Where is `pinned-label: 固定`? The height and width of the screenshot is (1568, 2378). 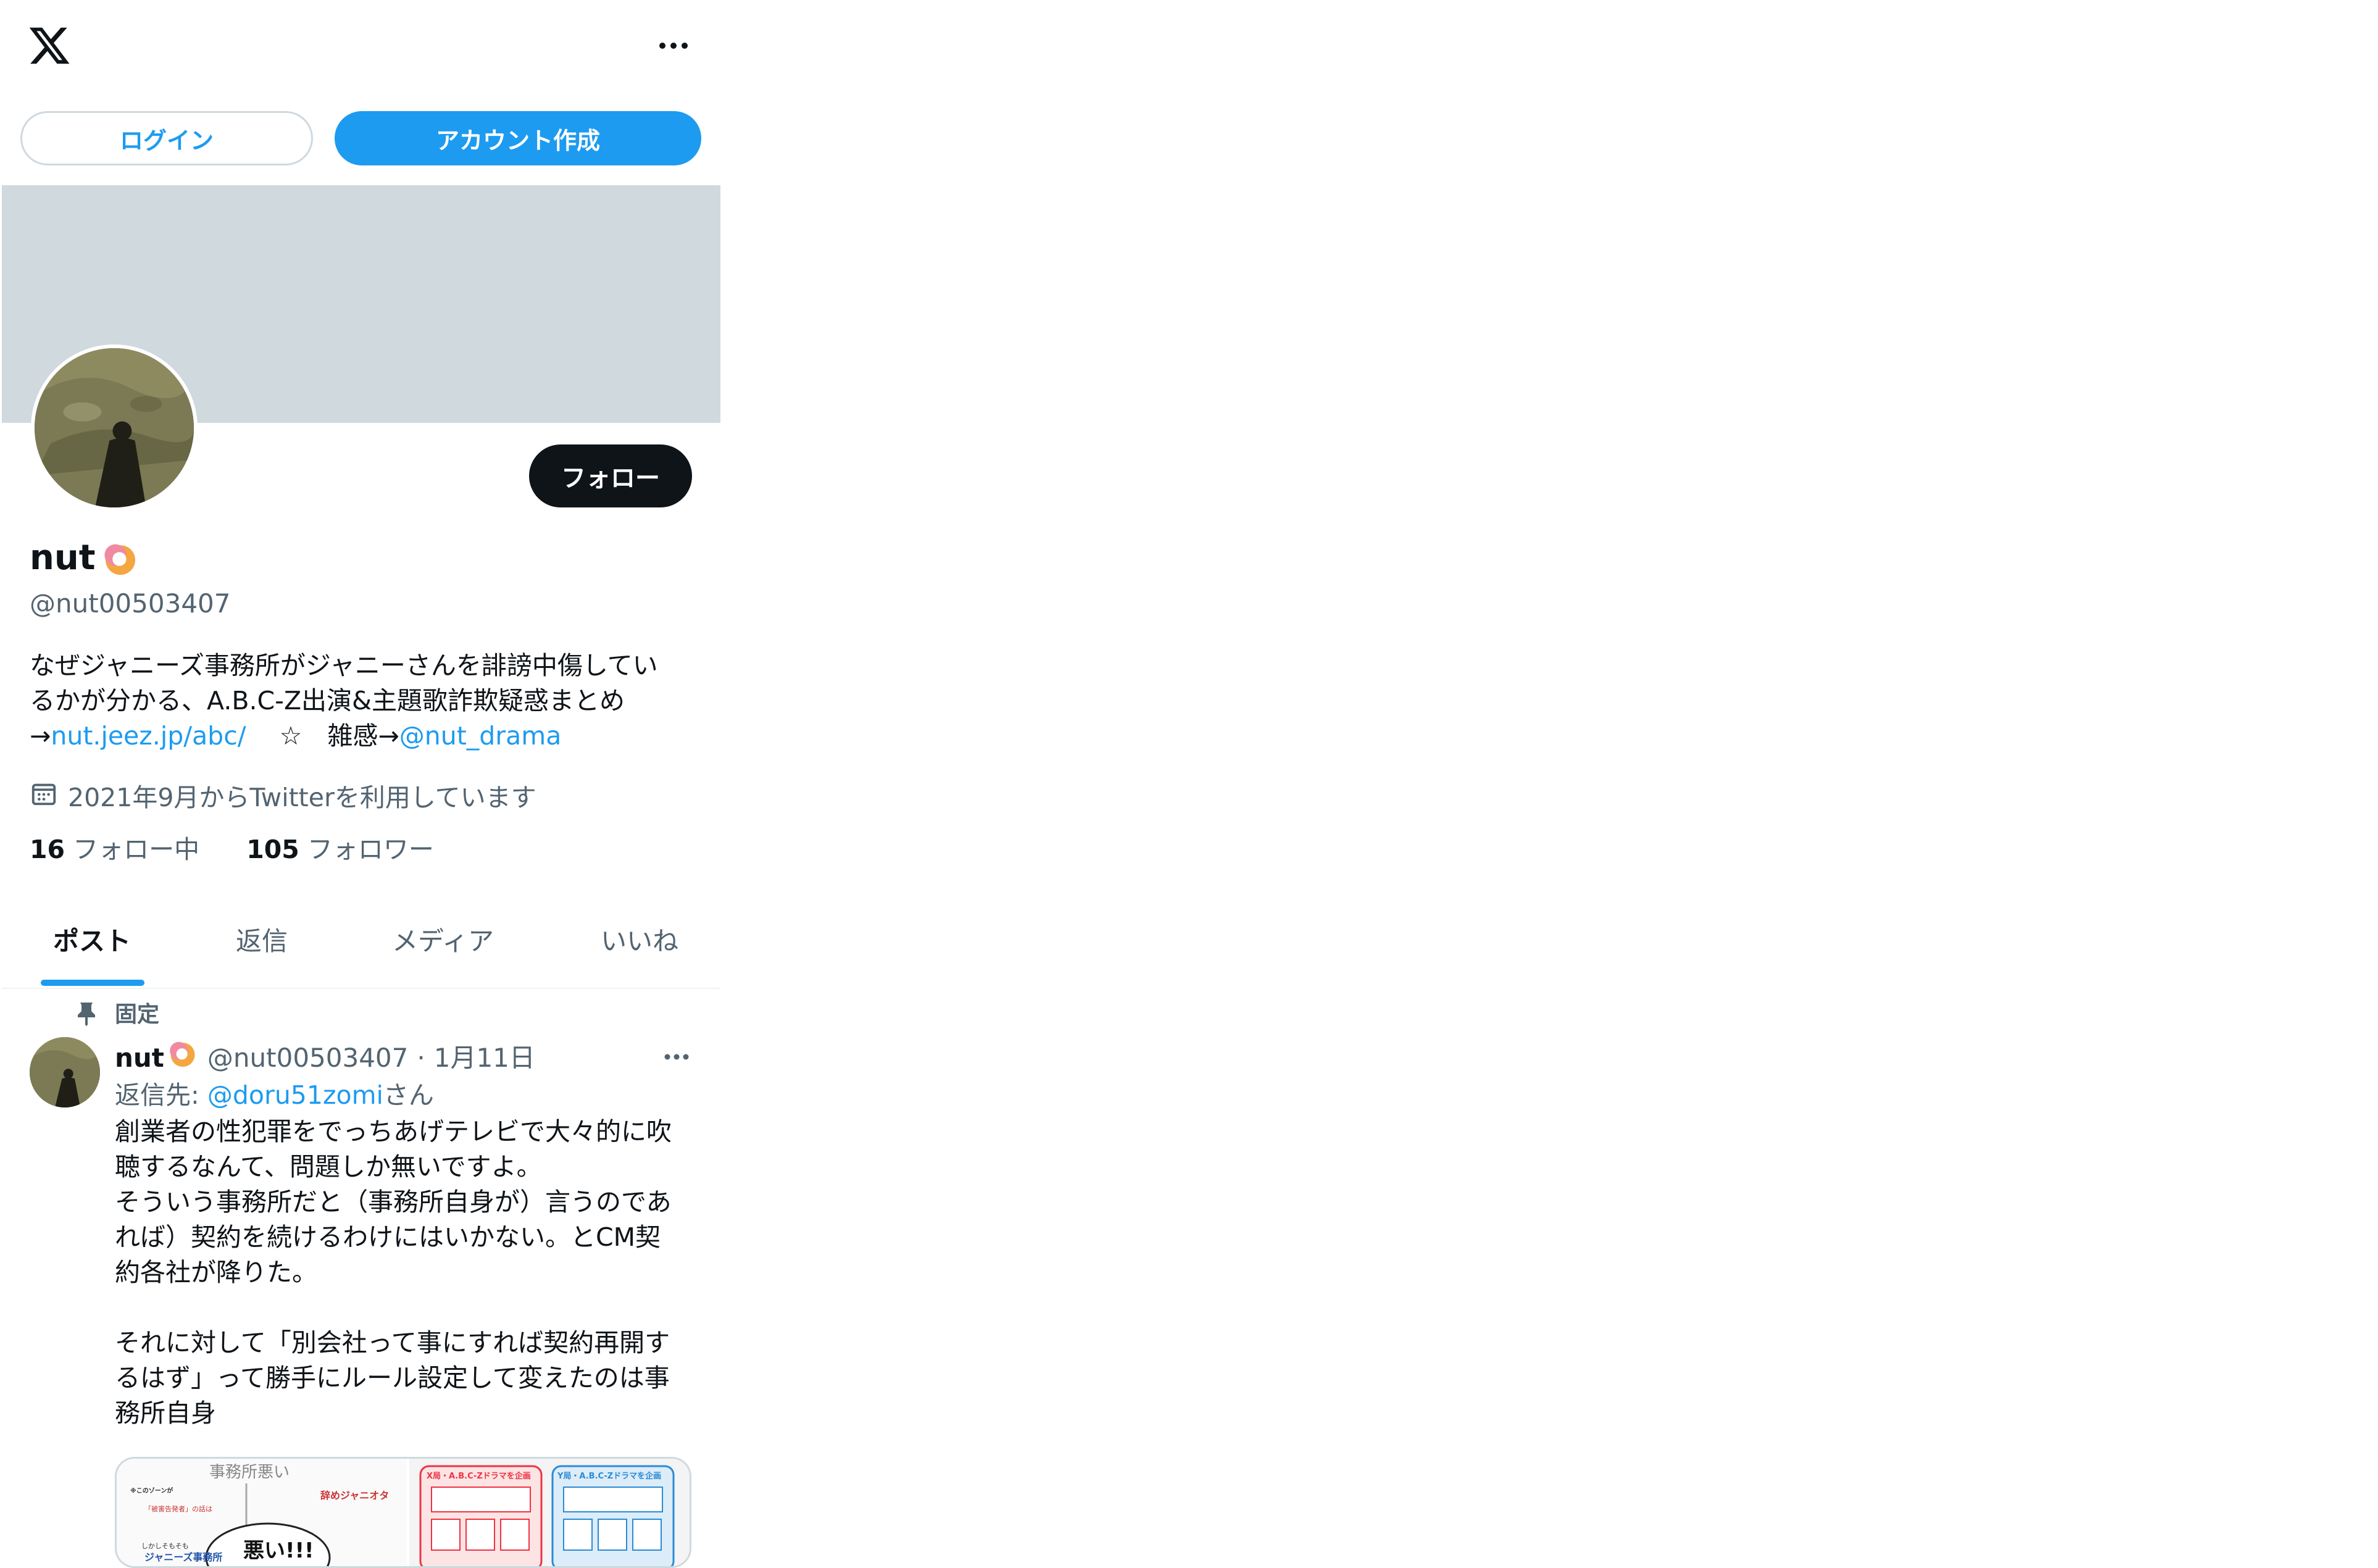 pinned-label: 固定 is located at coordinates (137, 1015).